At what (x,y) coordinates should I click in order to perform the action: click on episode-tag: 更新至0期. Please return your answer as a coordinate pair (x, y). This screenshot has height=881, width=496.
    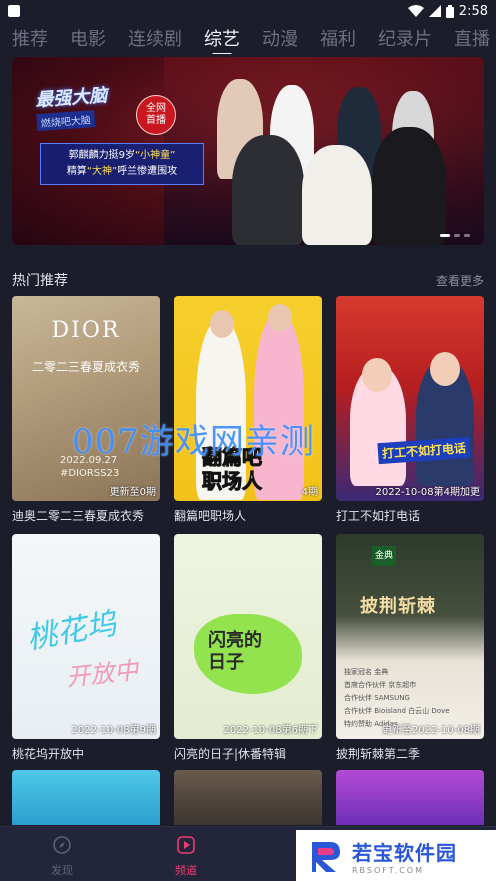
    Looking at the image, I should click on (132, 492).